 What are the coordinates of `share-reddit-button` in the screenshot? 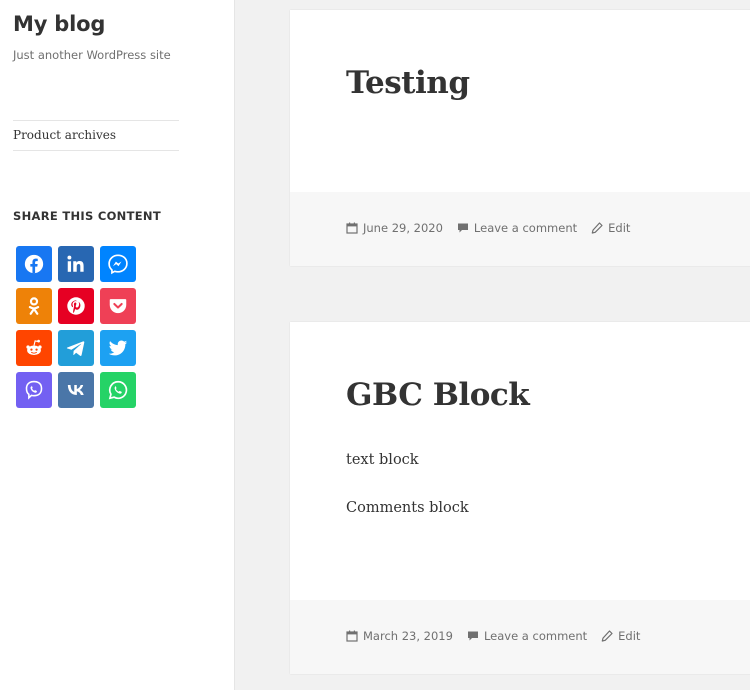 It's located at (34, 348).